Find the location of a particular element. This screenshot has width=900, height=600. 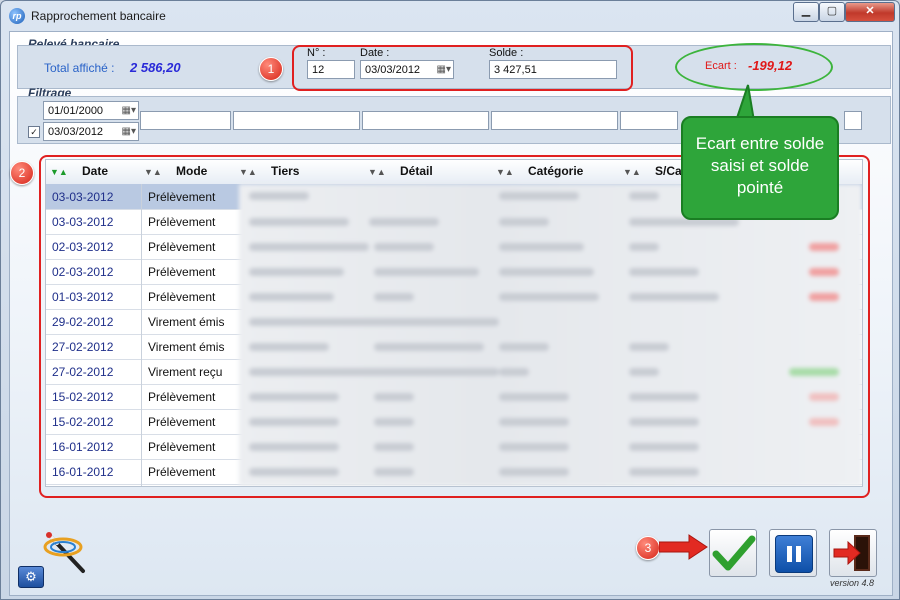

pause-button is located at coordinates (793, 553).